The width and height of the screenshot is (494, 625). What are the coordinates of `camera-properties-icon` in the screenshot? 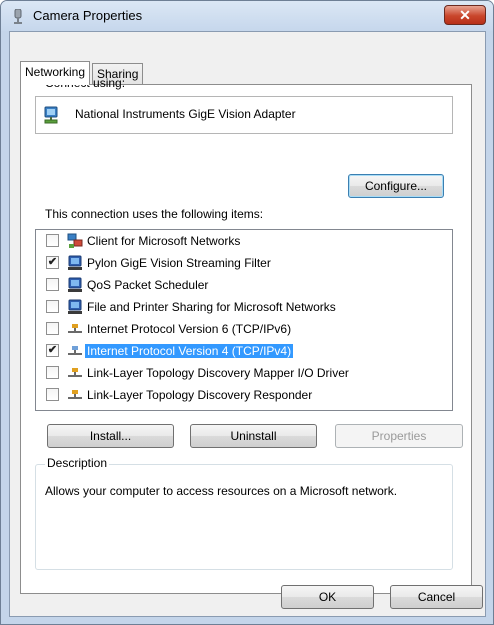 It's located at (18, 16).